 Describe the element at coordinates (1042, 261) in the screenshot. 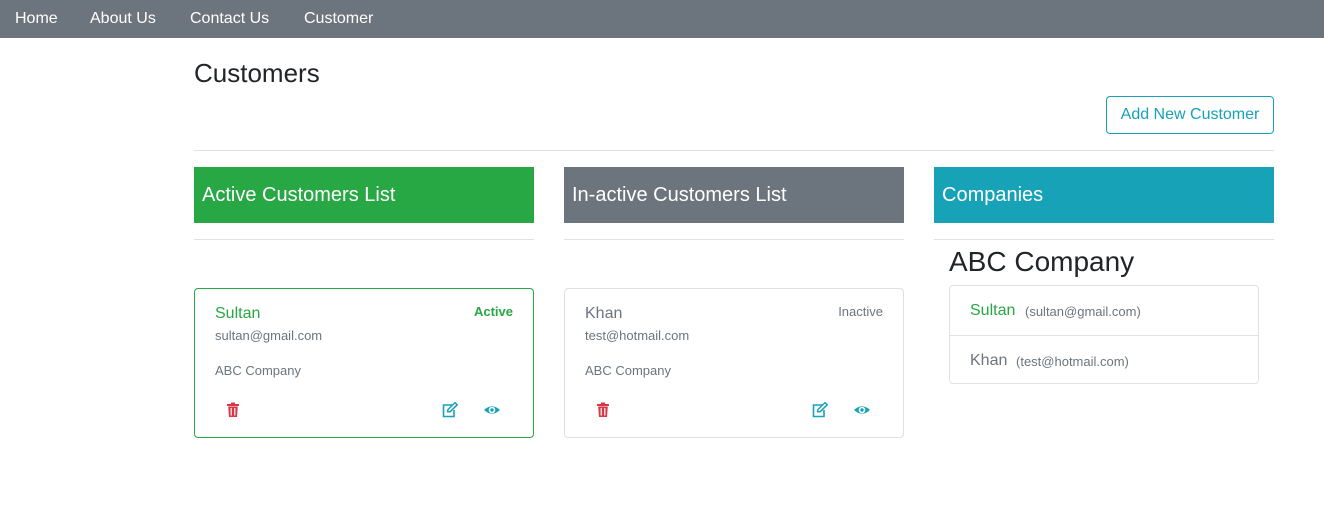

I see `company-name: ABC Company` at that location.